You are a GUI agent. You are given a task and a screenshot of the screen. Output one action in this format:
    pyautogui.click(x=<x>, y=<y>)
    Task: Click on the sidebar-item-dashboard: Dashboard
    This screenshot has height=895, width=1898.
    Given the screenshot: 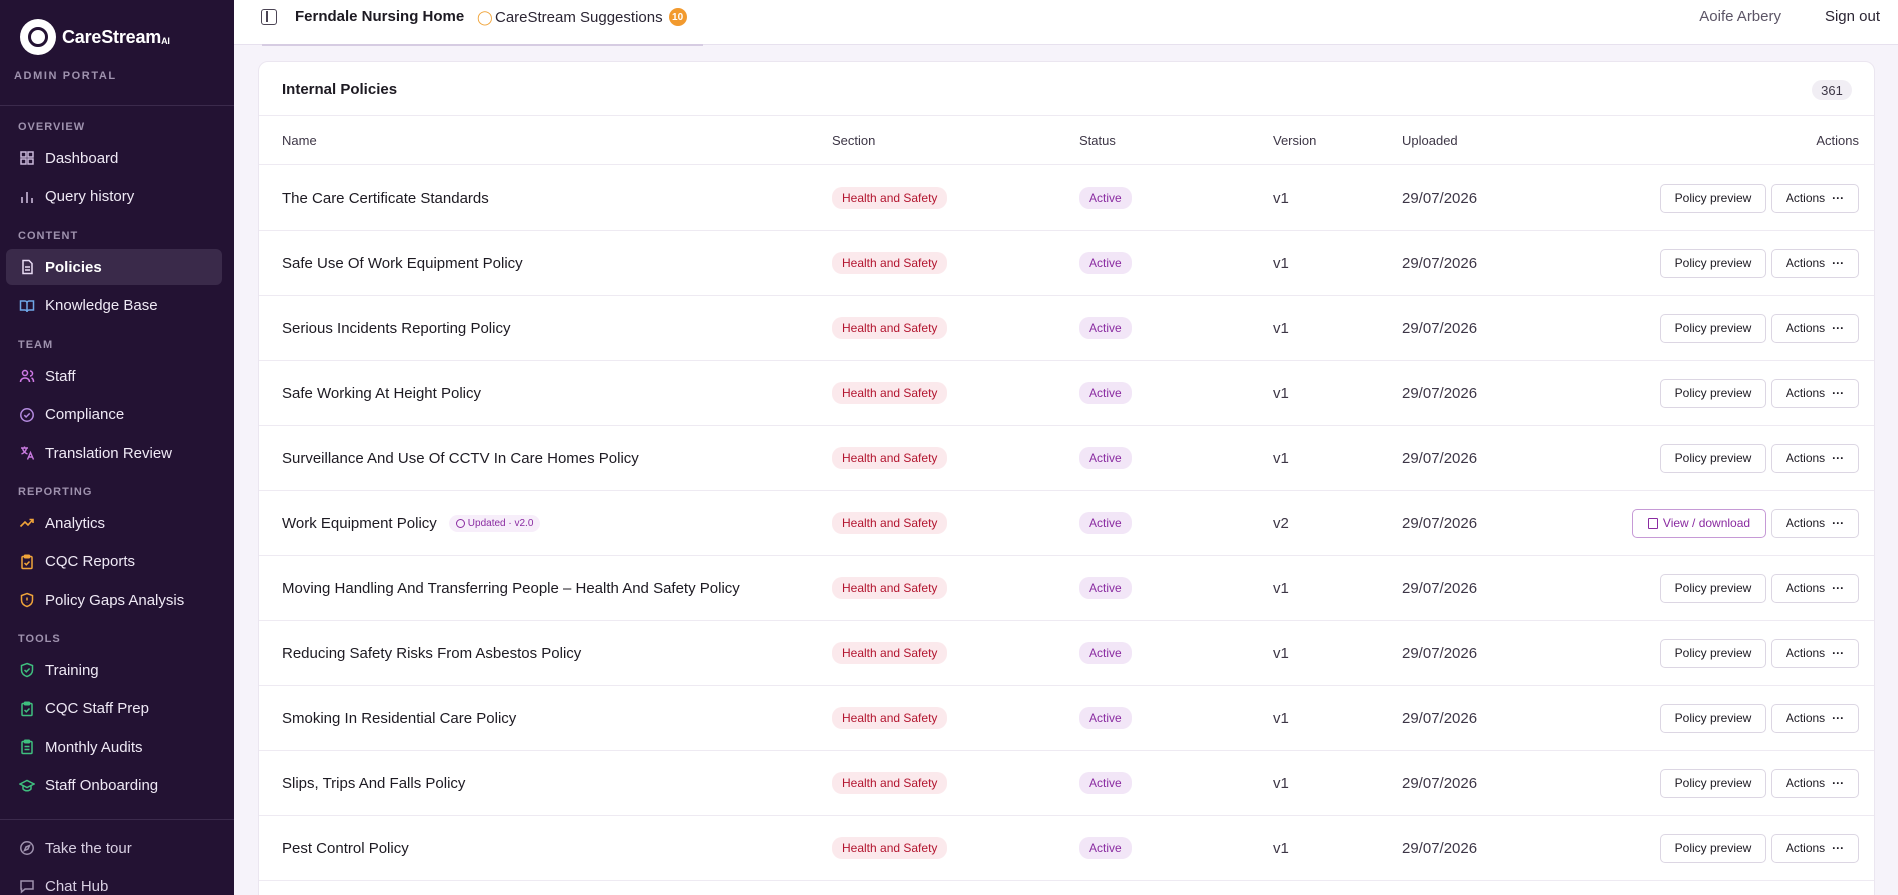 What is the action you would take?
    pyautogui.click(x=114, y=158)
    